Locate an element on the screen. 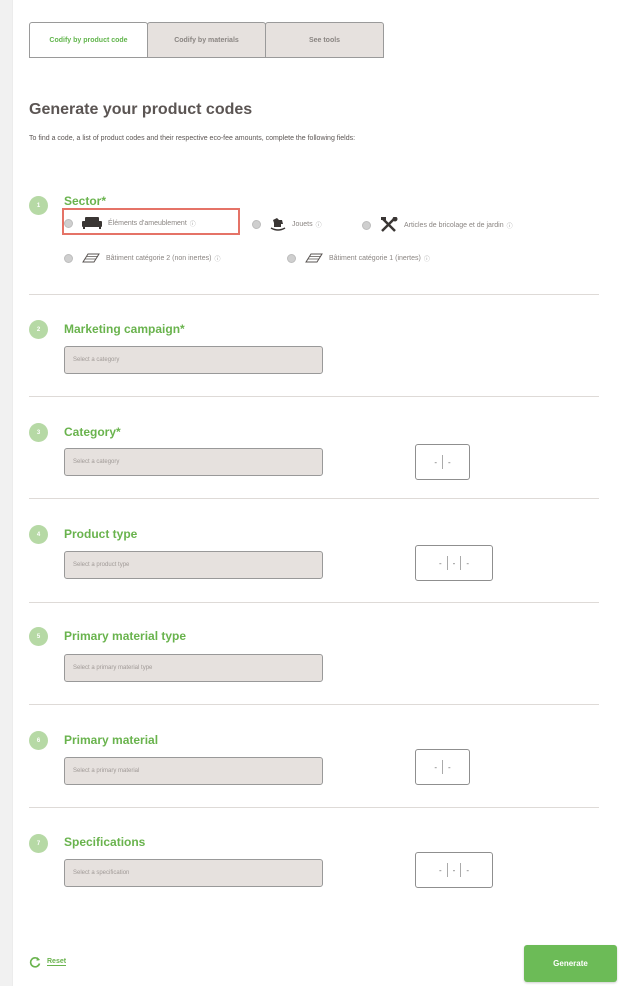  specifications-select: Select a specification is located at coordinates (193, 873).